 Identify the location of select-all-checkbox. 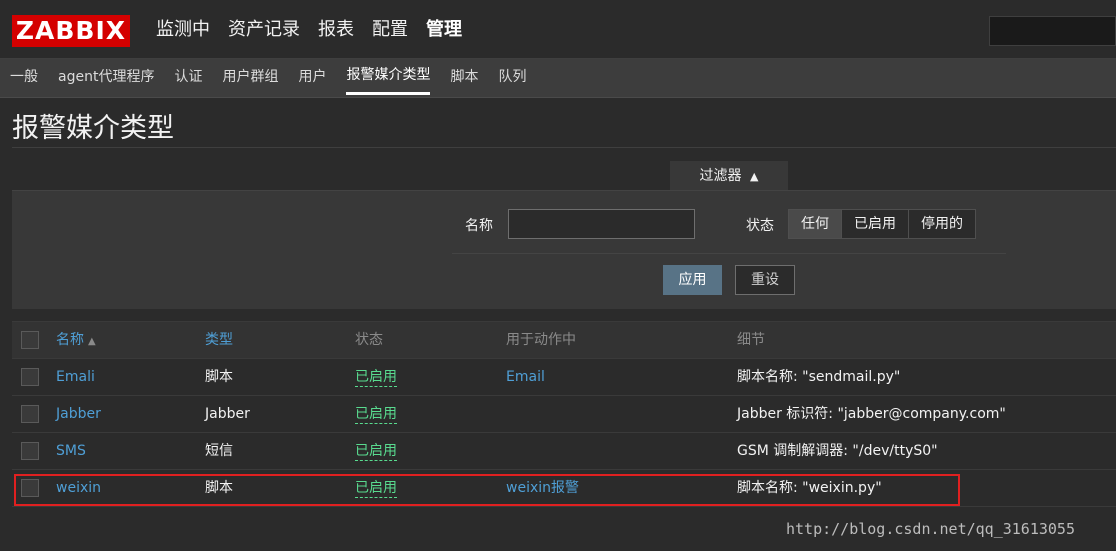
(30, 340).